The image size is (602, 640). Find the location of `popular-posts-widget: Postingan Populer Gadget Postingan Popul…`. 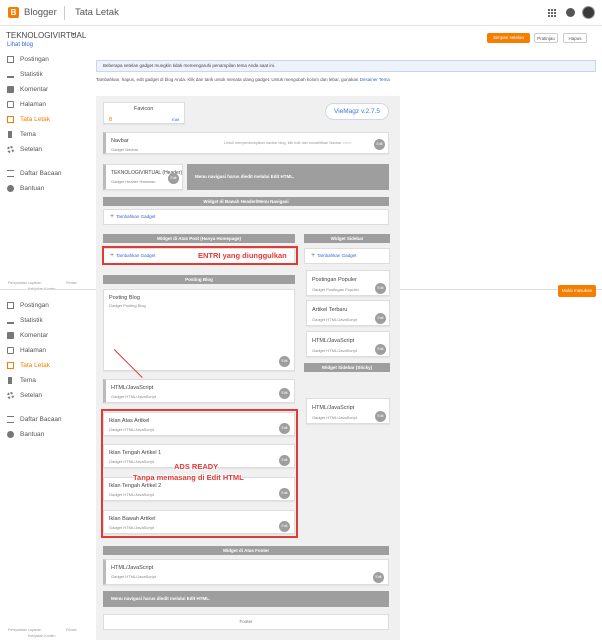

popular-posts-widget: Postingan Populer Gadget Postingan Popul… is located at coordinates (348, 283).